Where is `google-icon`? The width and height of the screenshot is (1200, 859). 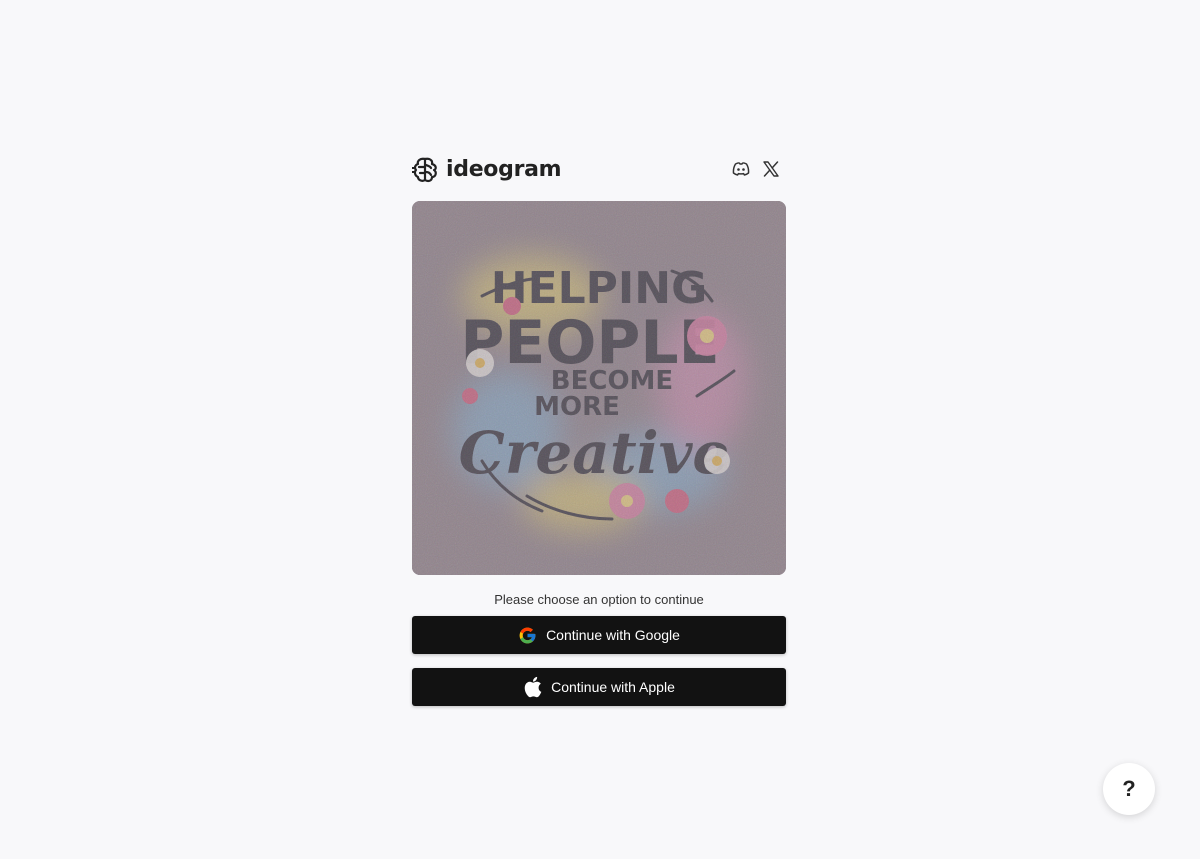 google-icon is located at coordinates (527, 635).